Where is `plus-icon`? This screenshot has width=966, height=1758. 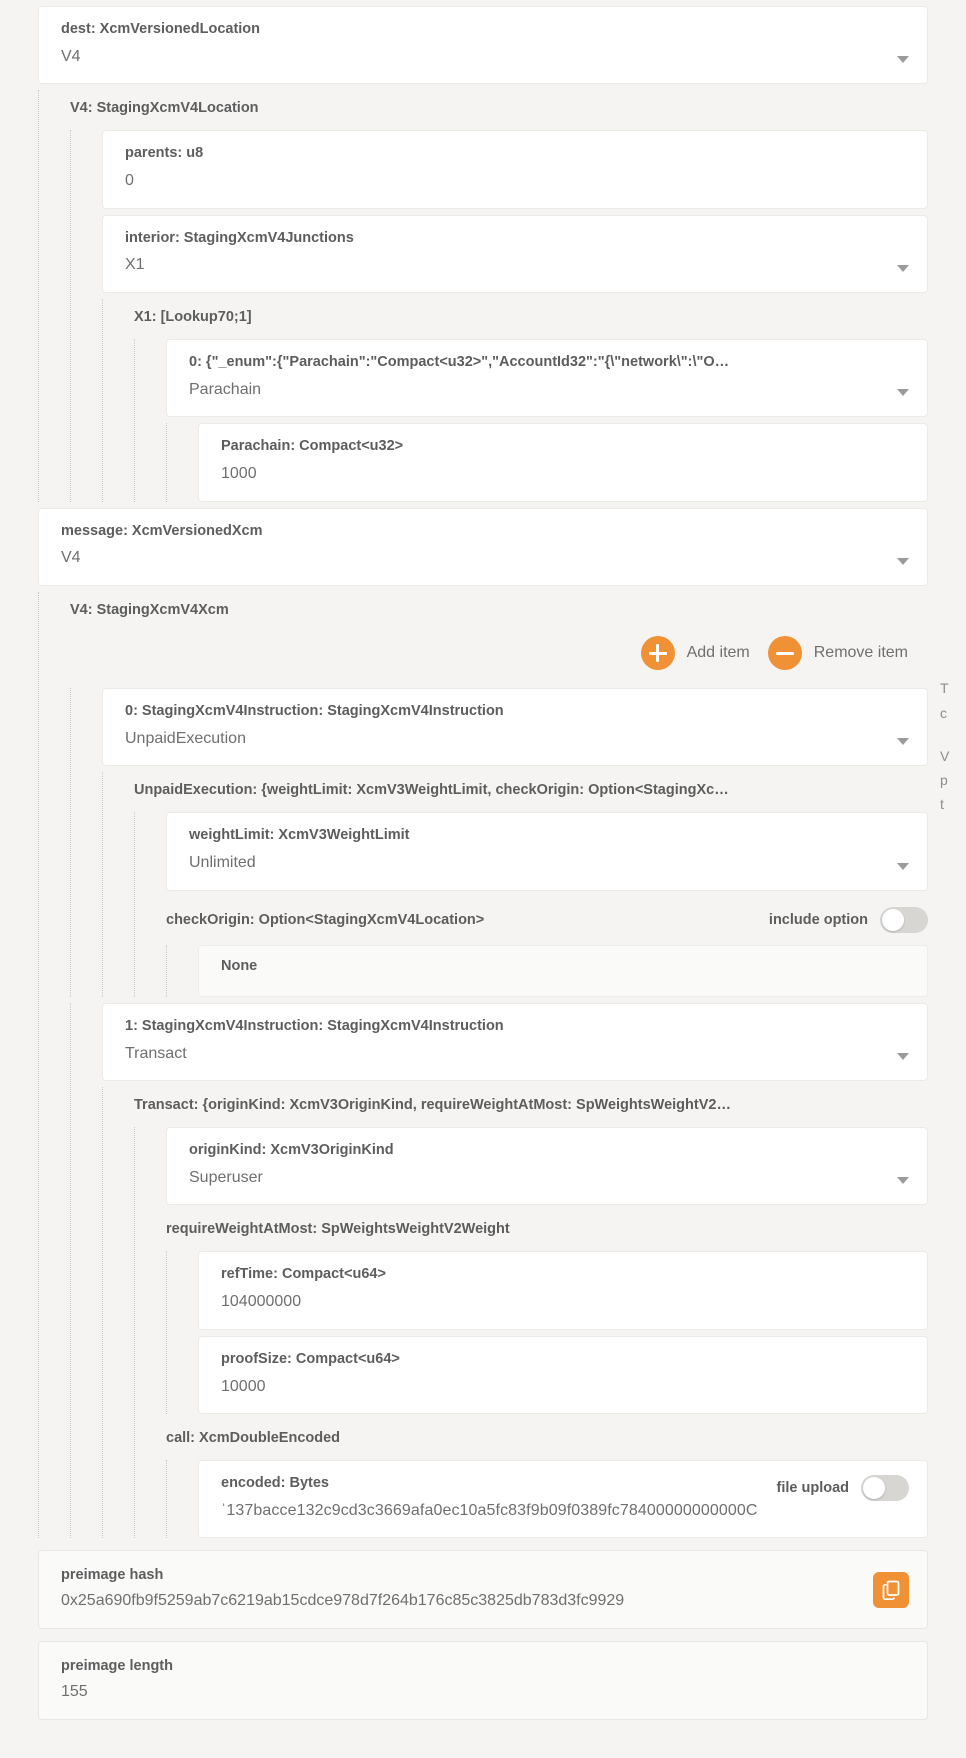 plus-icon is located at coordinates (657, 653).